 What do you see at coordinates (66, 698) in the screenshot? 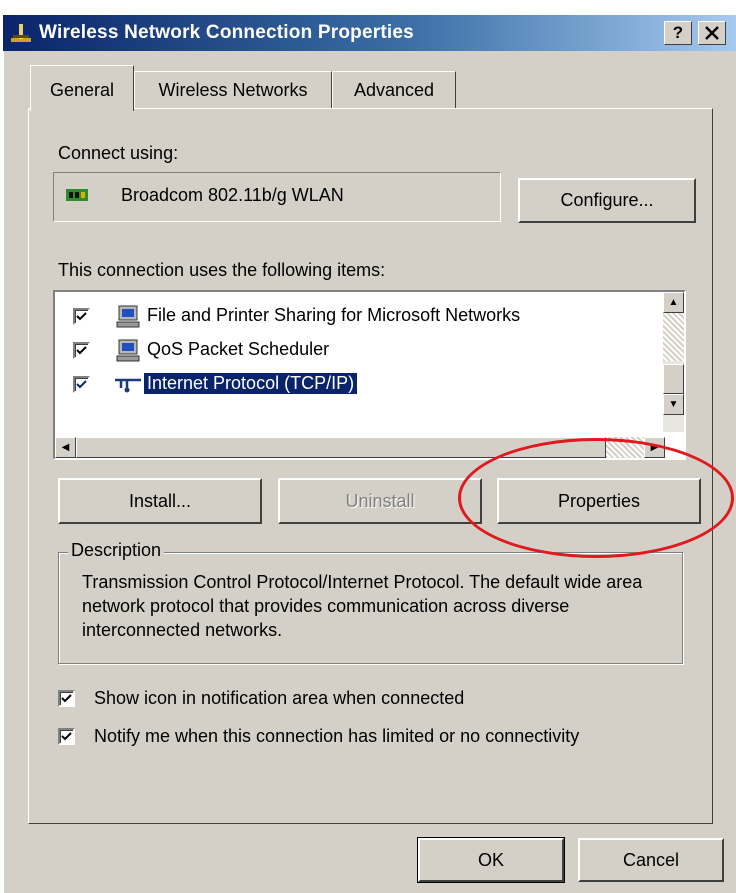
I see `show-icon-checkbox` at bounding box center [66, 698].